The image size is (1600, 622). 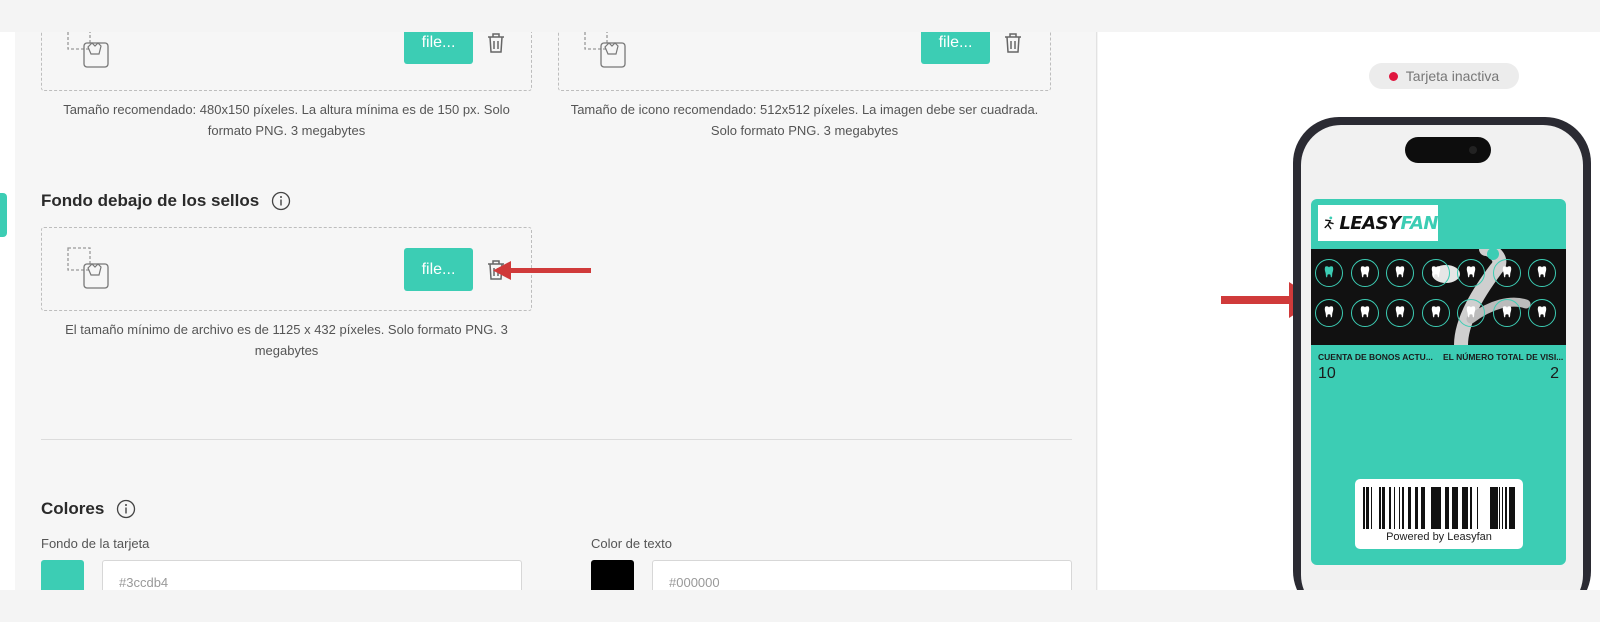 I want to click on card-background-input: #3ccdb4, so click(x=312, y=575).